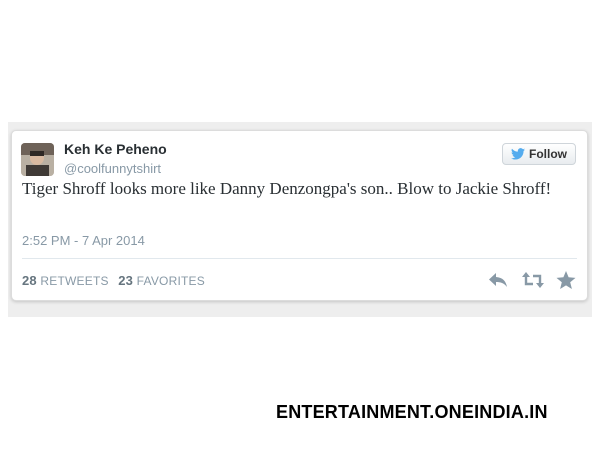  I want to click on tweet-actions, so click(532, 280).